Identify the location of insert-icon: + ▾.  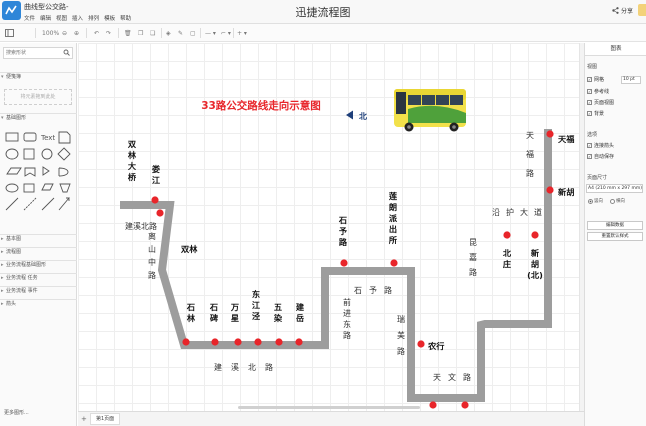
(242, 33).